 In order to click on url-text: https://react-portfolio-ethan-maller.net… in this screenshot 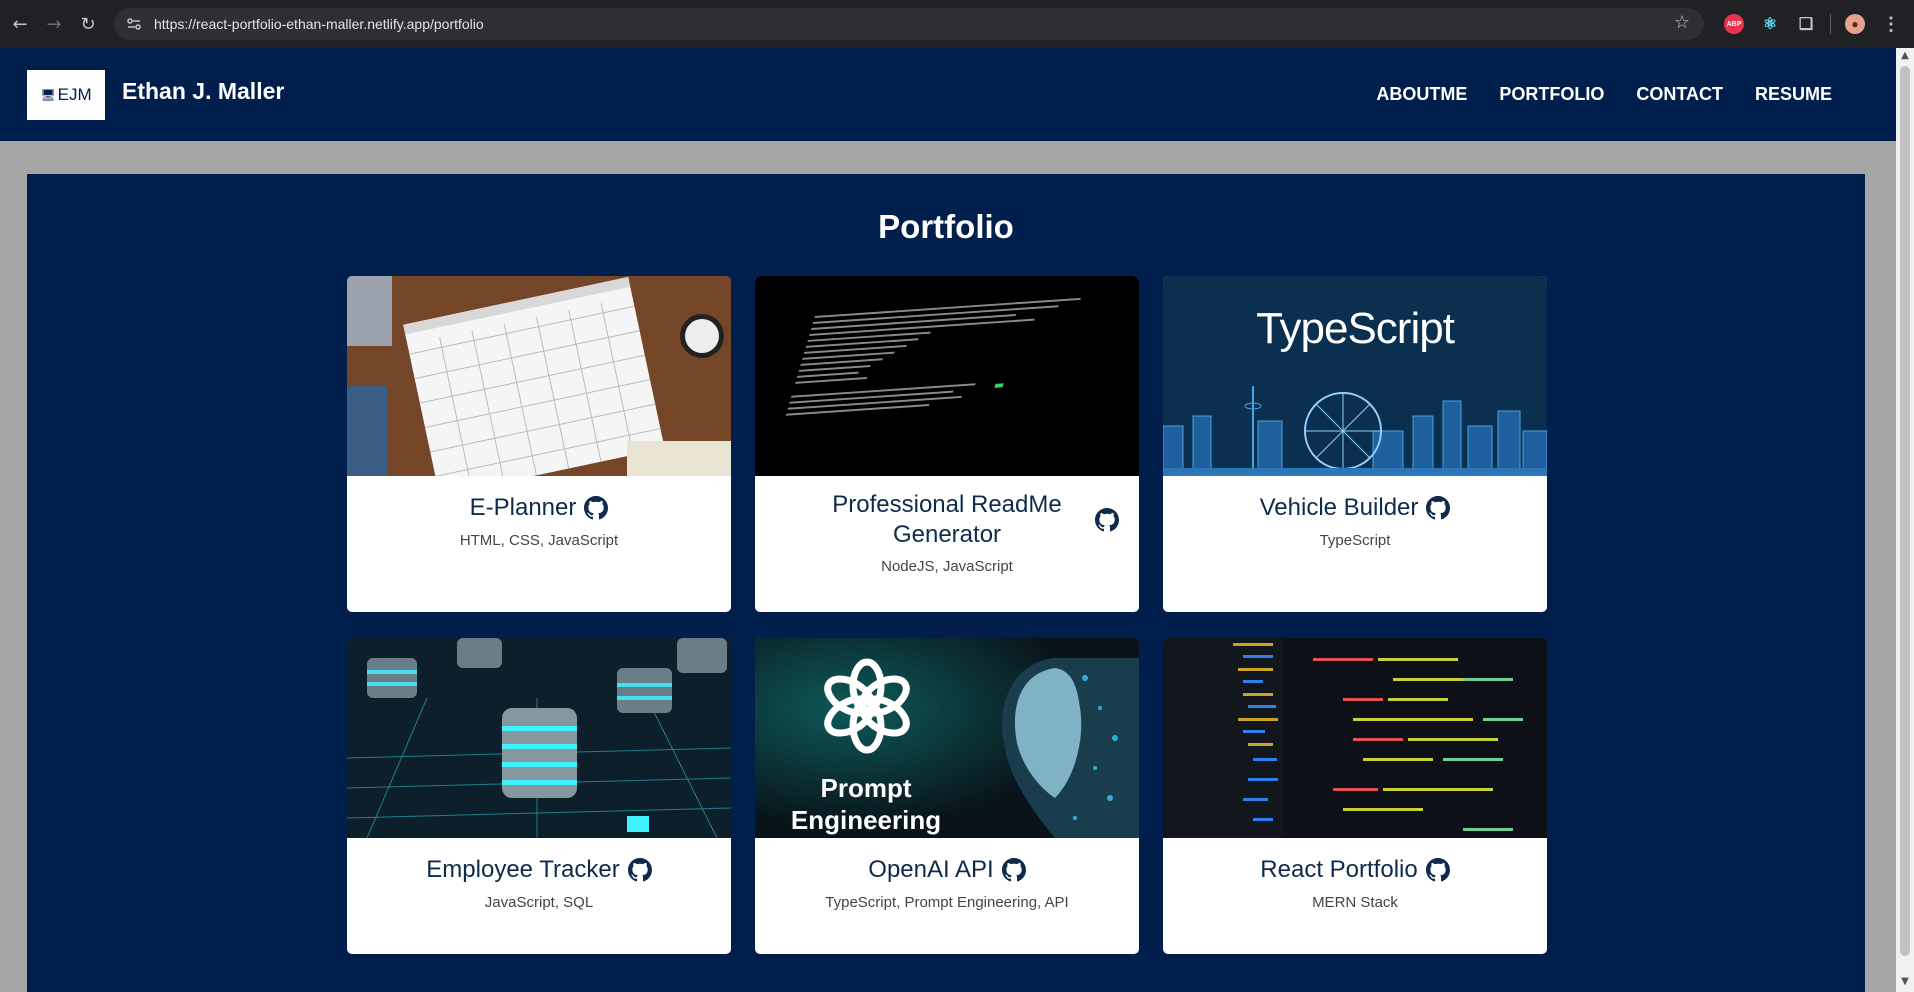, I will do `click(319, 24)`.